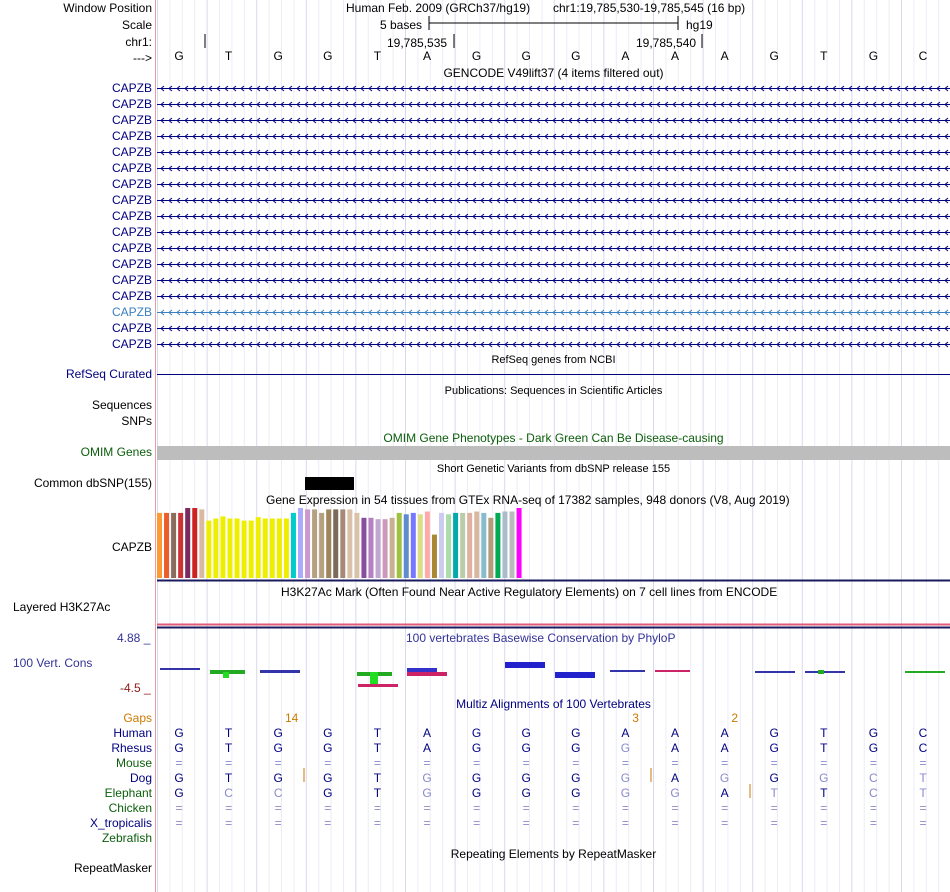 The image size is (950, 892). What do you see at coordinates (329, 483) in the screenshot?
I see `dbsnp-item` at bounding box center [329, 483].